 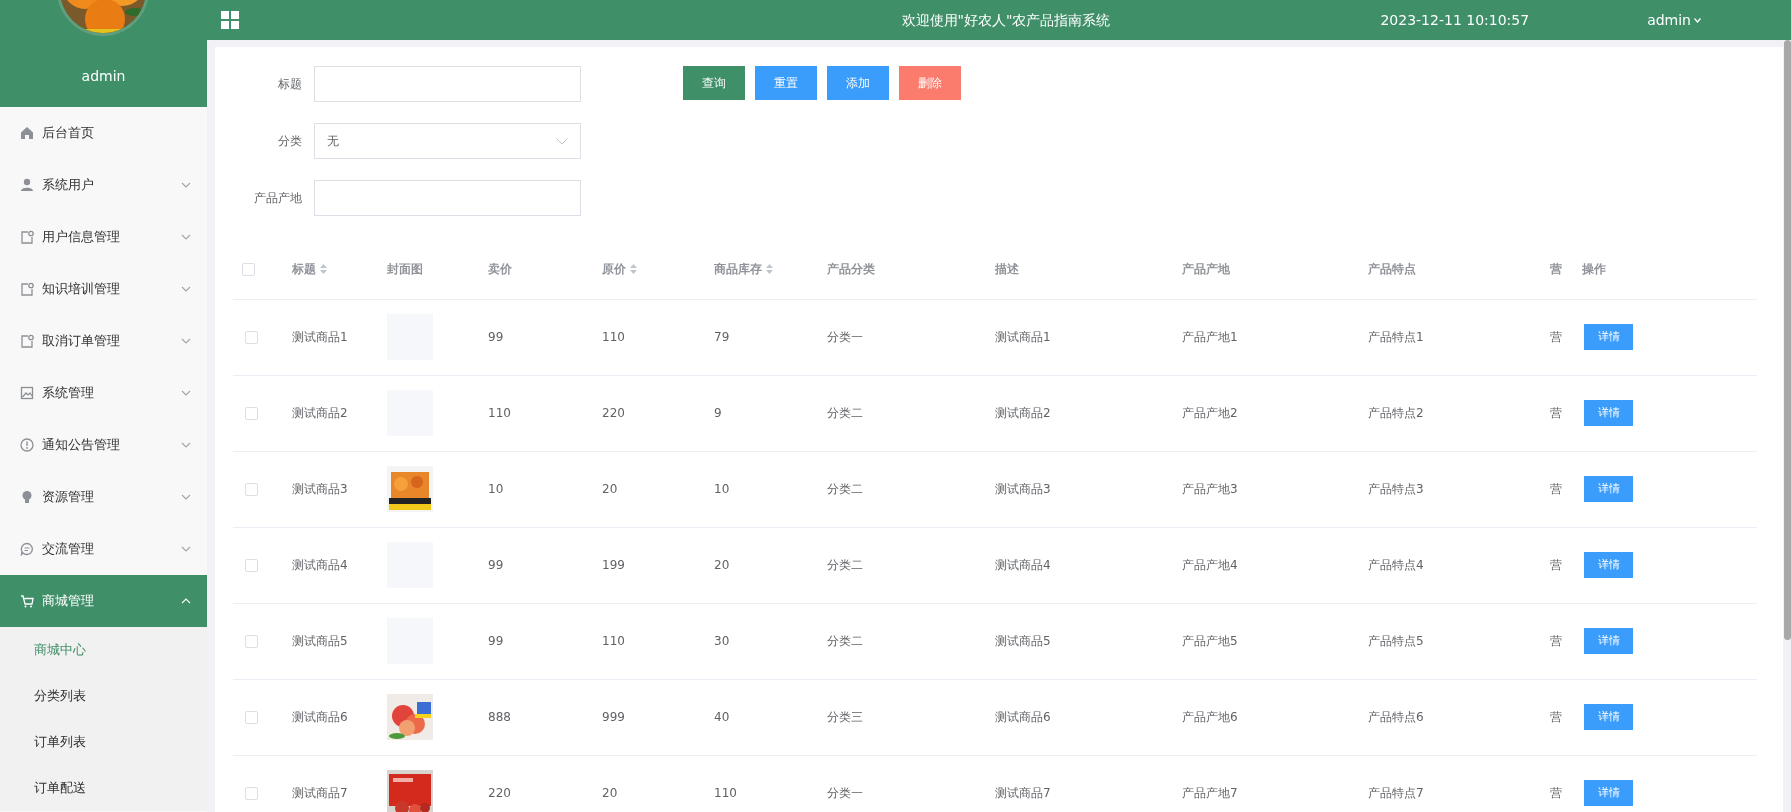 What do you see at coordinates (614, 268) in the screenshot?
I see `column-header: 原价` at bounding box center [614, 268].